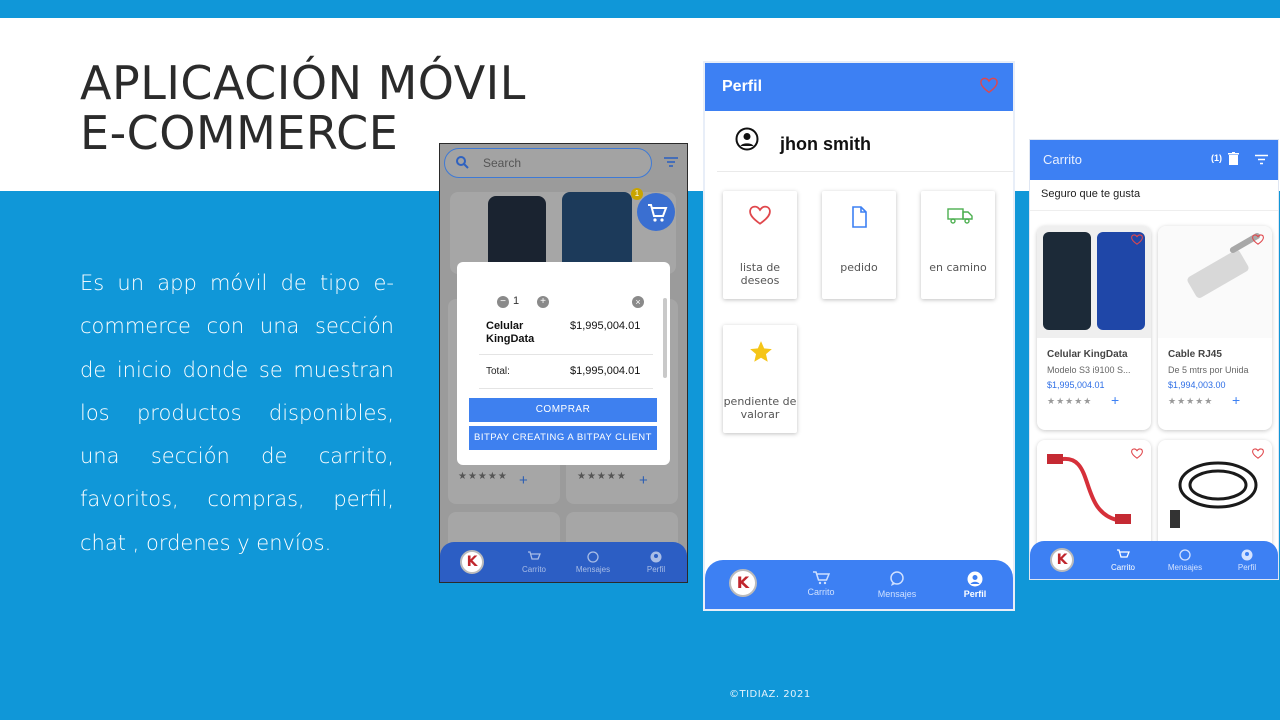 The height and width of the screenshot is (720, 1280). What do you see at coordinates (859, 267) in the screenshot?
I see `tile-order-label: pedido` at bounding box center [859, 267].